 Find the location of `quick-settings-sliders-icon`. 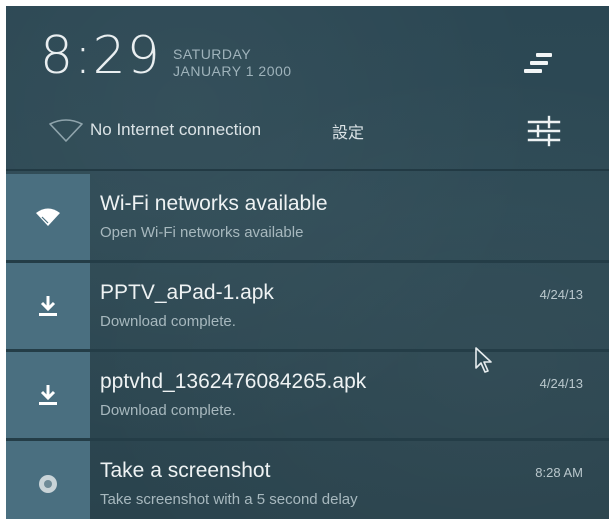

quick-settings-sliders-icon is located at coordinates (544, 131).